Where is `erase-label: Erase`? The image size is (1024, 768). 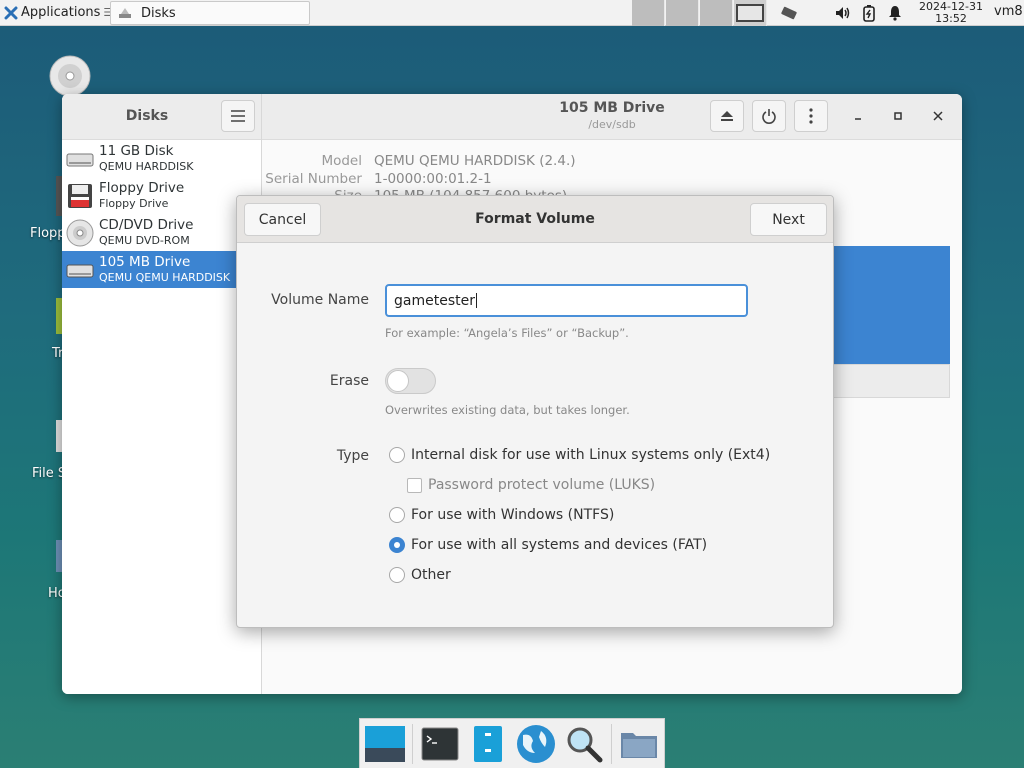
erase-label: Erase is located at coordinates (349, 381).